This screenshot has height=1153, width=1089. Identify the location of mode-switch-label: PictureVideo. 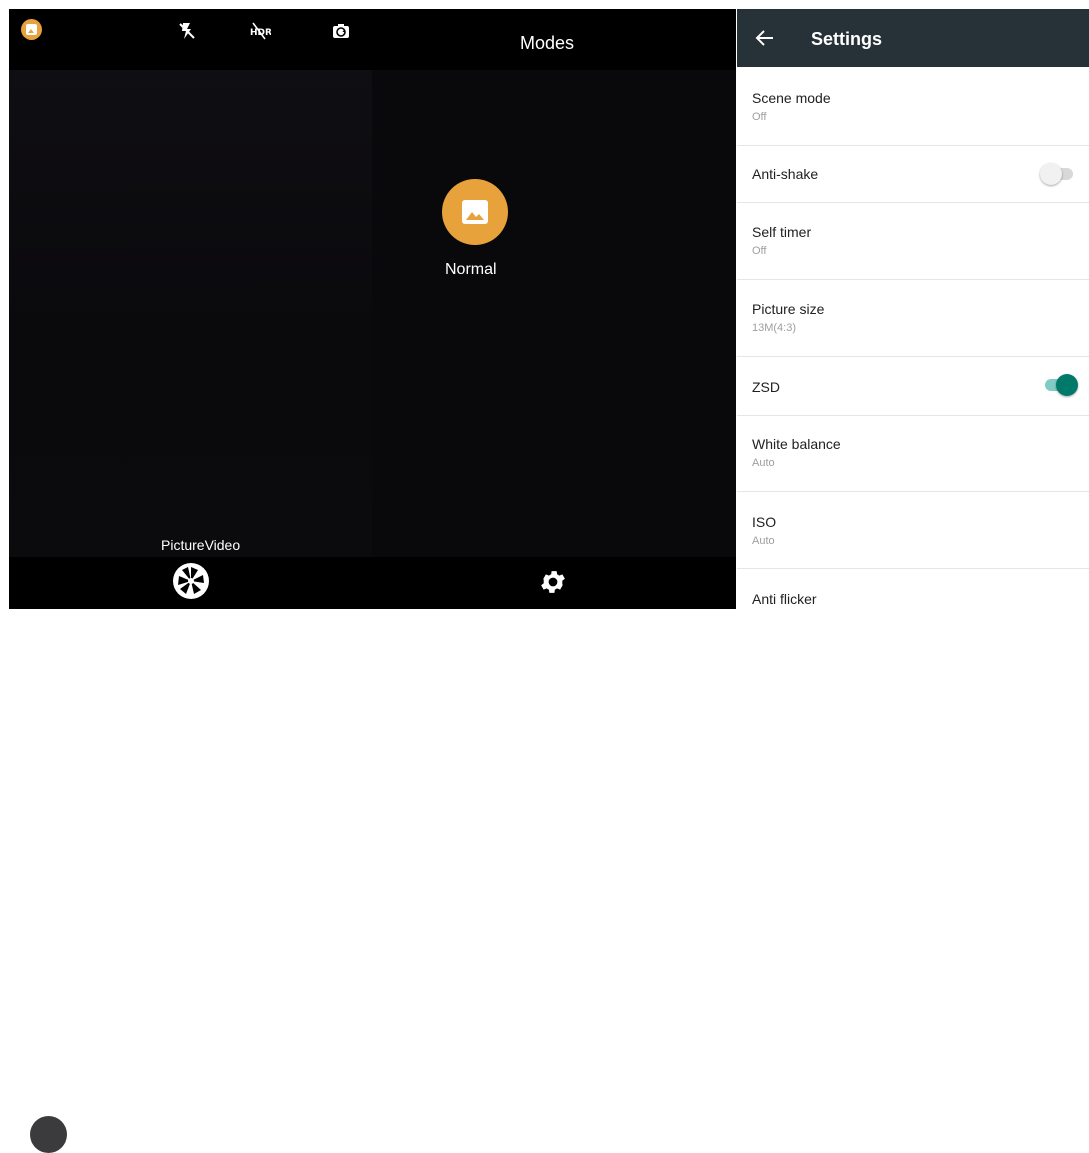
(200, 545).